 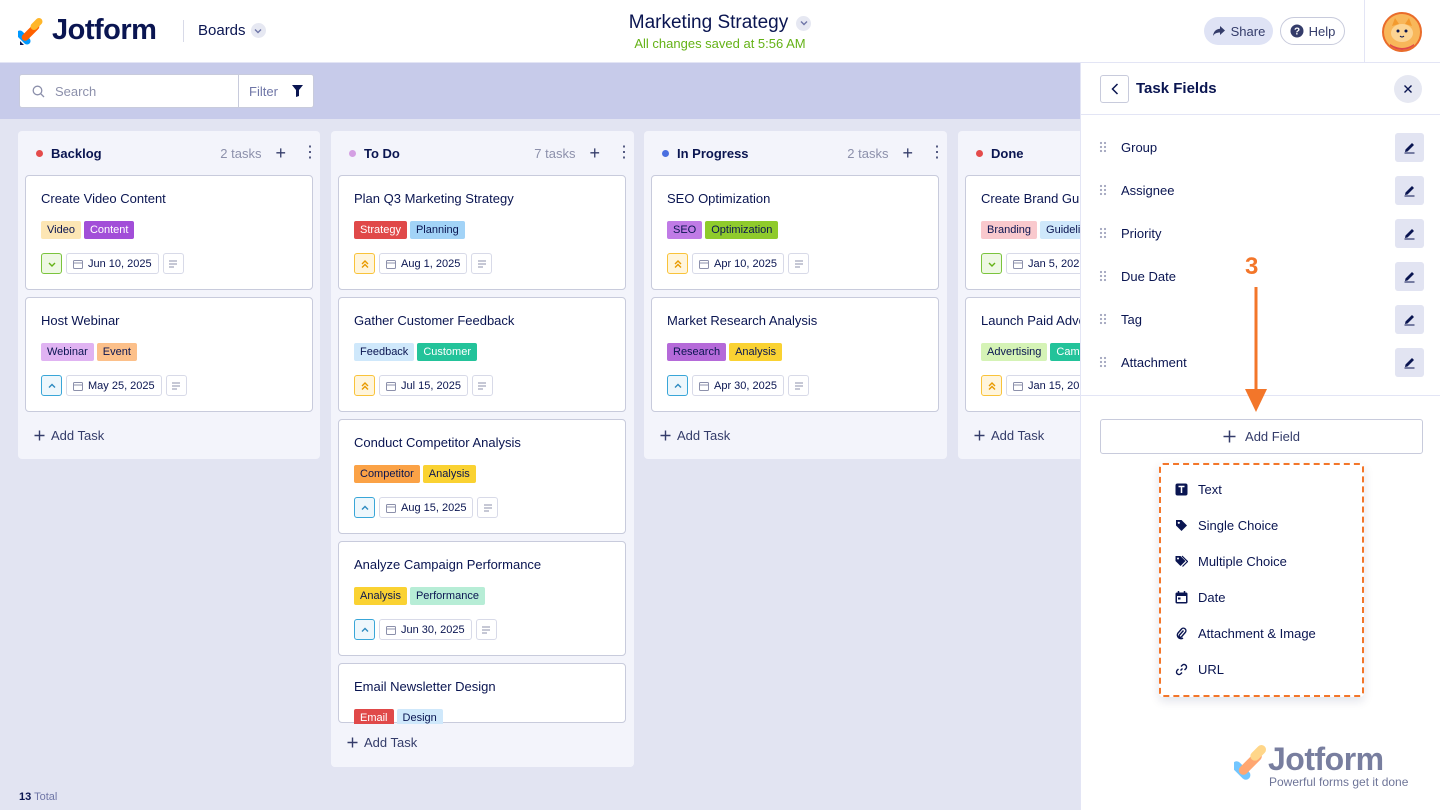 I want to click on field-type-option-url: URL, so click(x=1199, y=669).